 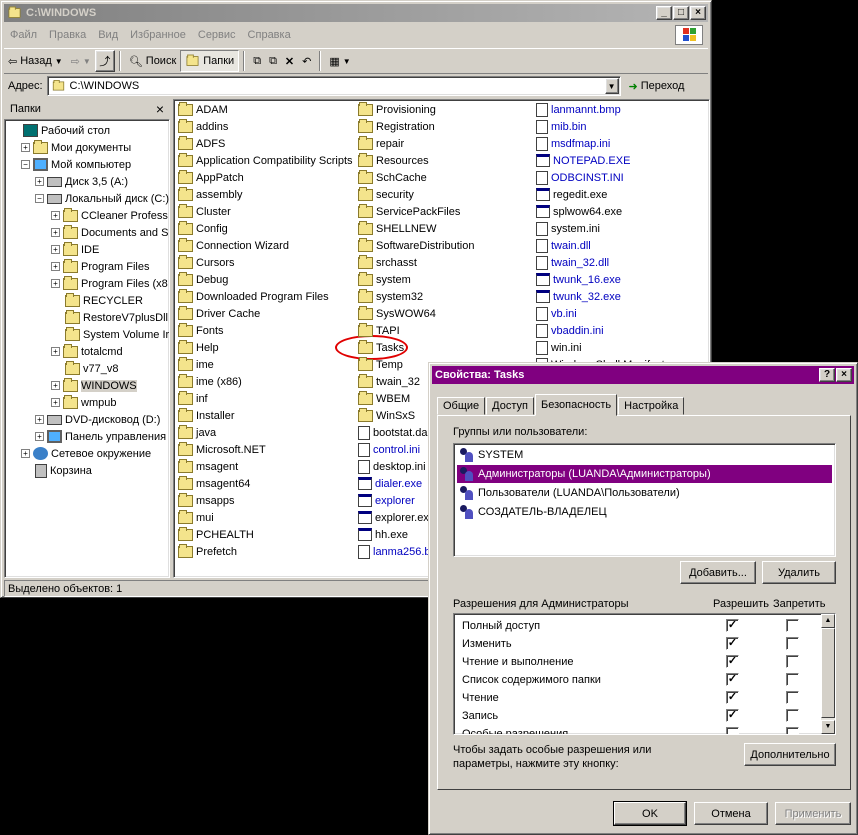 I want to click on help-button: ?, so click(x=827, y=375).